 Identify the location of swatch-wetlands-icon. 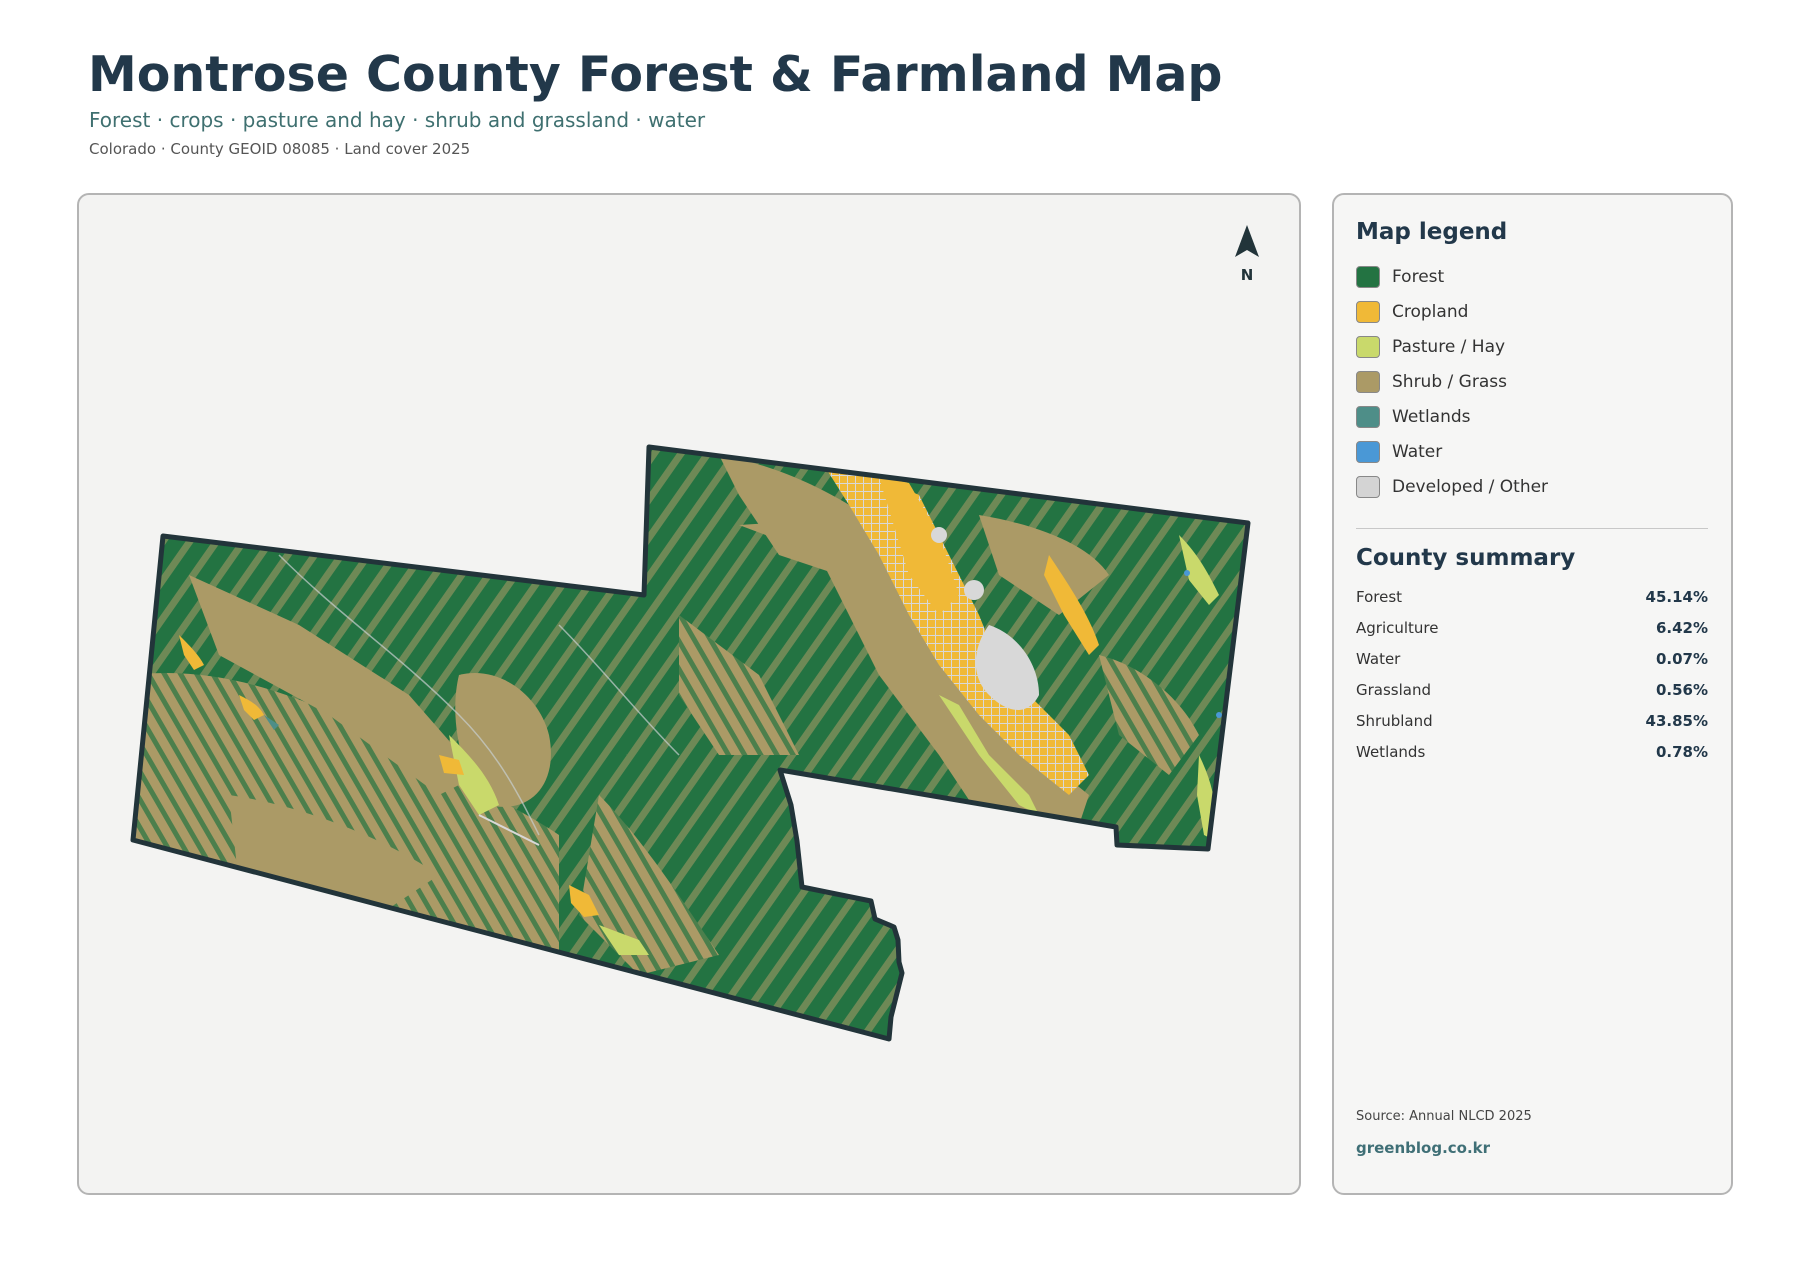
(1368, 417).